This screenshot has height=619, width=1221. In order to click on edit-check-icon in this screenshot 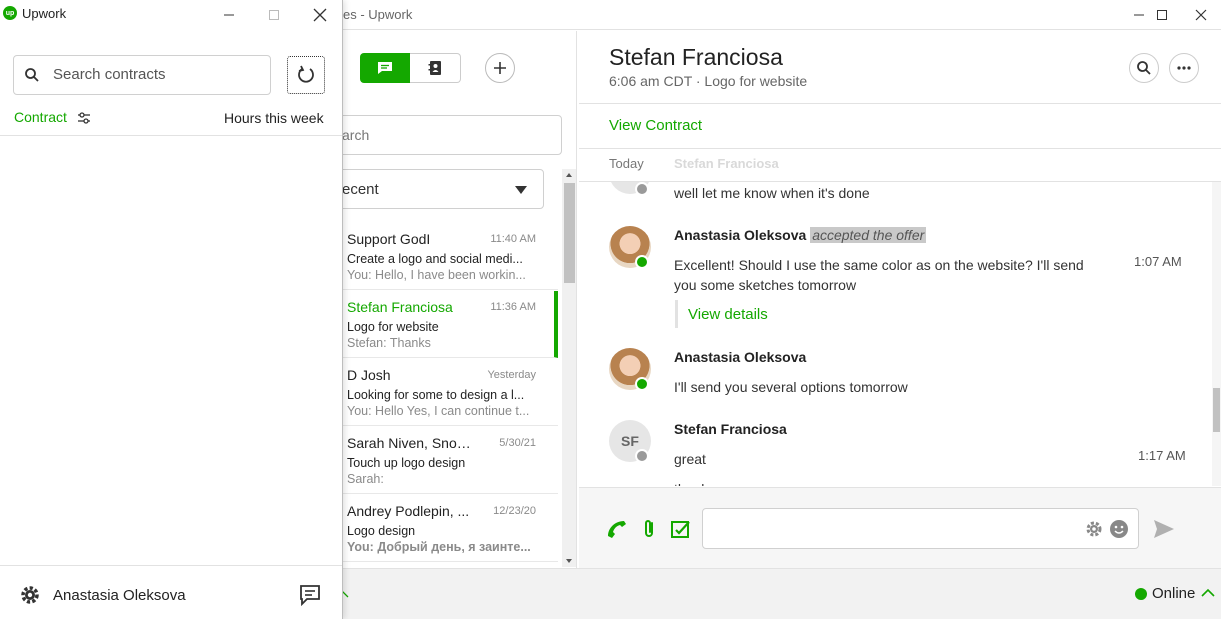, I will do `click(680, 529)`.